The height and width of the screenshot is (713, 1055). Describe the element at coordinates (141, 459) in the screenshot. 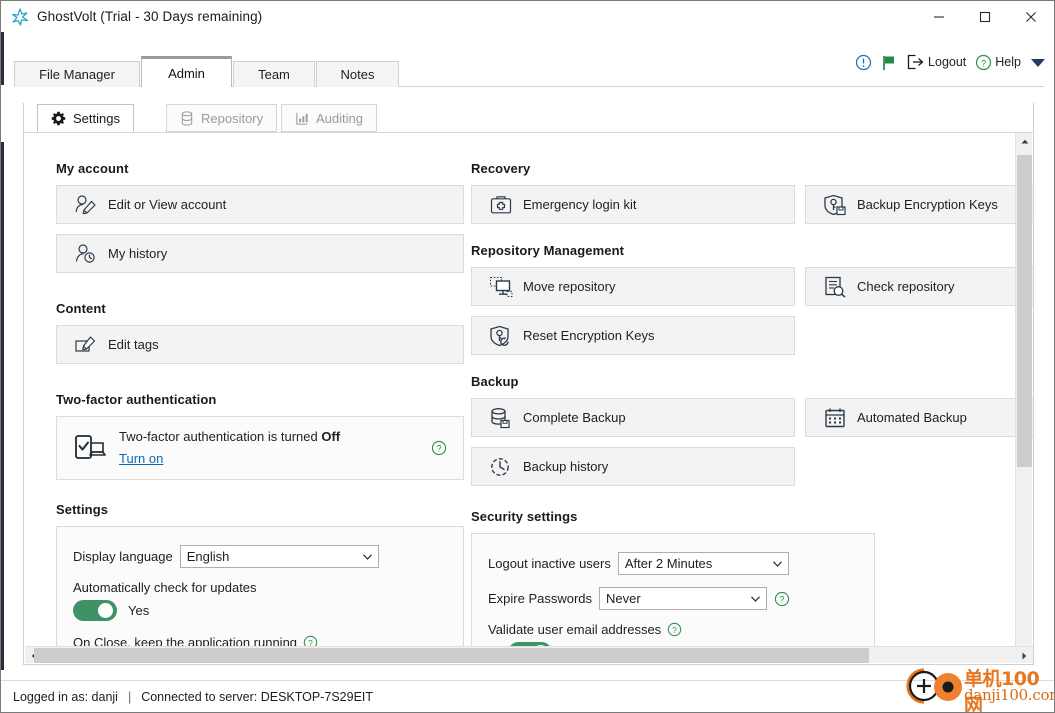

I see `two-factor-turn-on-link: Turn on` at that location.